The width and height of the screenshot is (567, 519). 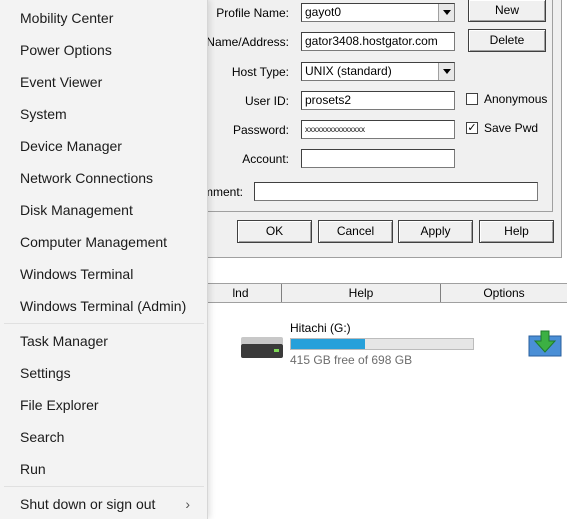 What do you see at coordinates (266, 101) in the screenshot?
I see `user-id-label: User ID:` at bounding box center [266, 101].